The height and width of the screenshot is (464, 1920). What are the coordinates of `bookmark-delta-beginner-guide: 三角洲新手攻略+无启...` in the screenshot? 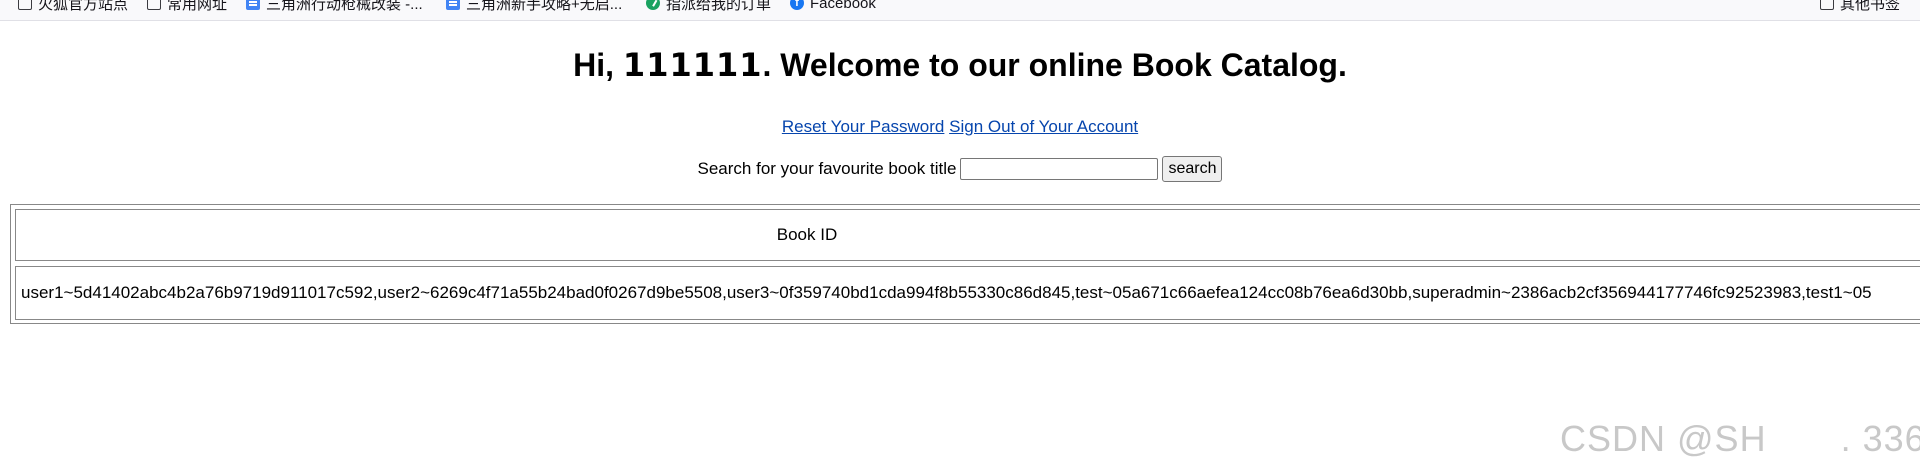 It's located at (534, 6).